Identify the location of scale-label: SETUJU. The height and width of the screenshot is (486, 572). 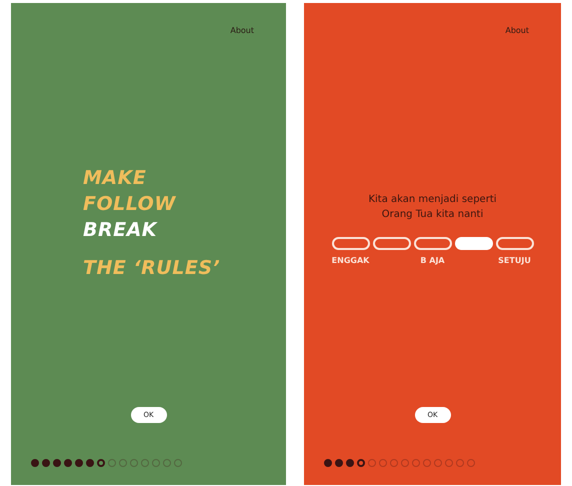
(514, 260).